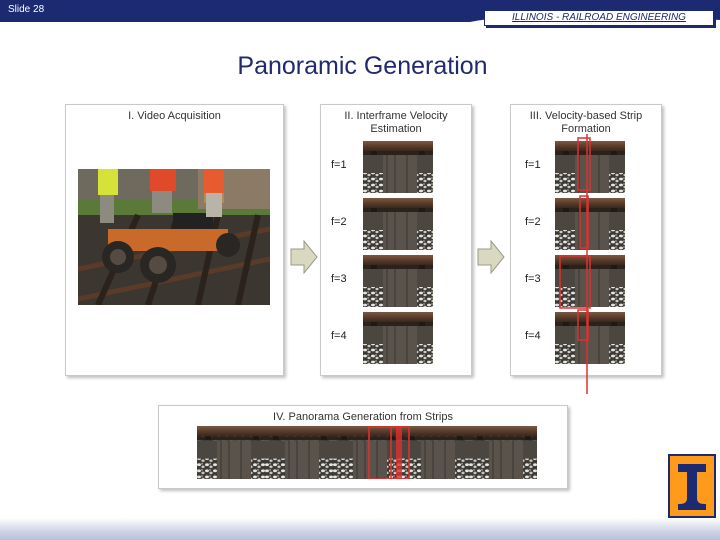 Image resolution: width=720 pixels, height=540 pixels. Describe the element at coordinates (174, 116) in the screenshot. I see `panel-title-acquisition: I. Video Acquisition` at that location.